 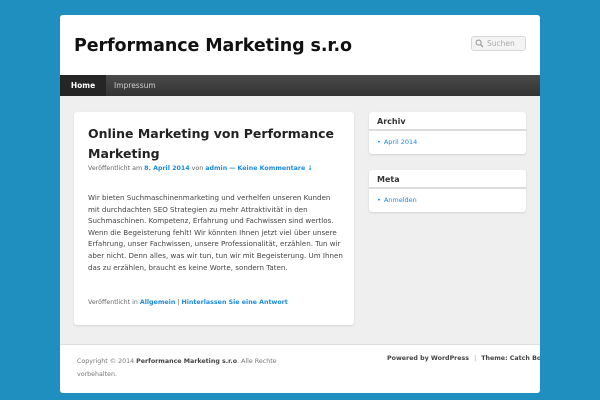 What do you see at coordinates (400, 142) in the screenshot?
I see `archive-item-label: April 2014` at bounding box center [400, 142].